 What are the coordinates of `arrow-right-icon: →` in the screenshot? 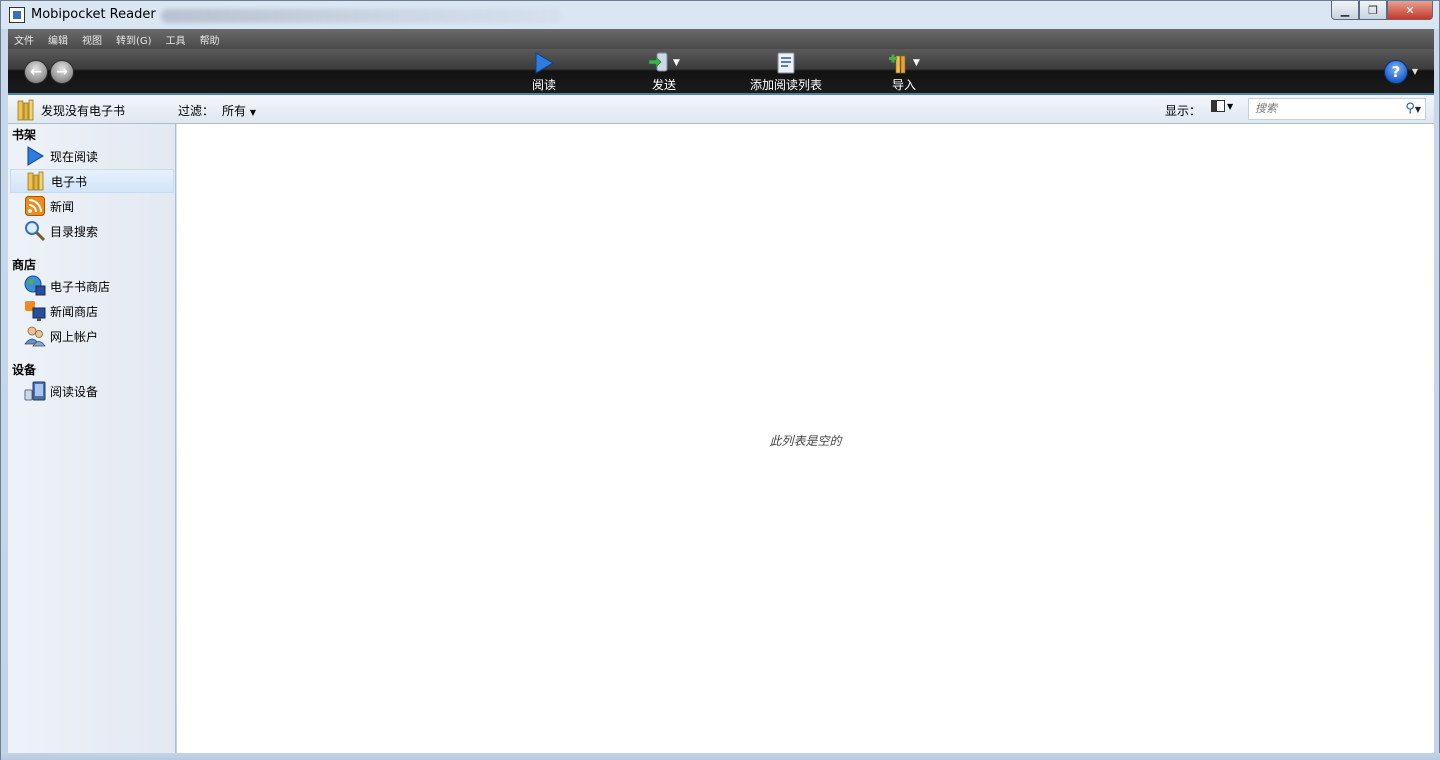 It's located at (62, 72).